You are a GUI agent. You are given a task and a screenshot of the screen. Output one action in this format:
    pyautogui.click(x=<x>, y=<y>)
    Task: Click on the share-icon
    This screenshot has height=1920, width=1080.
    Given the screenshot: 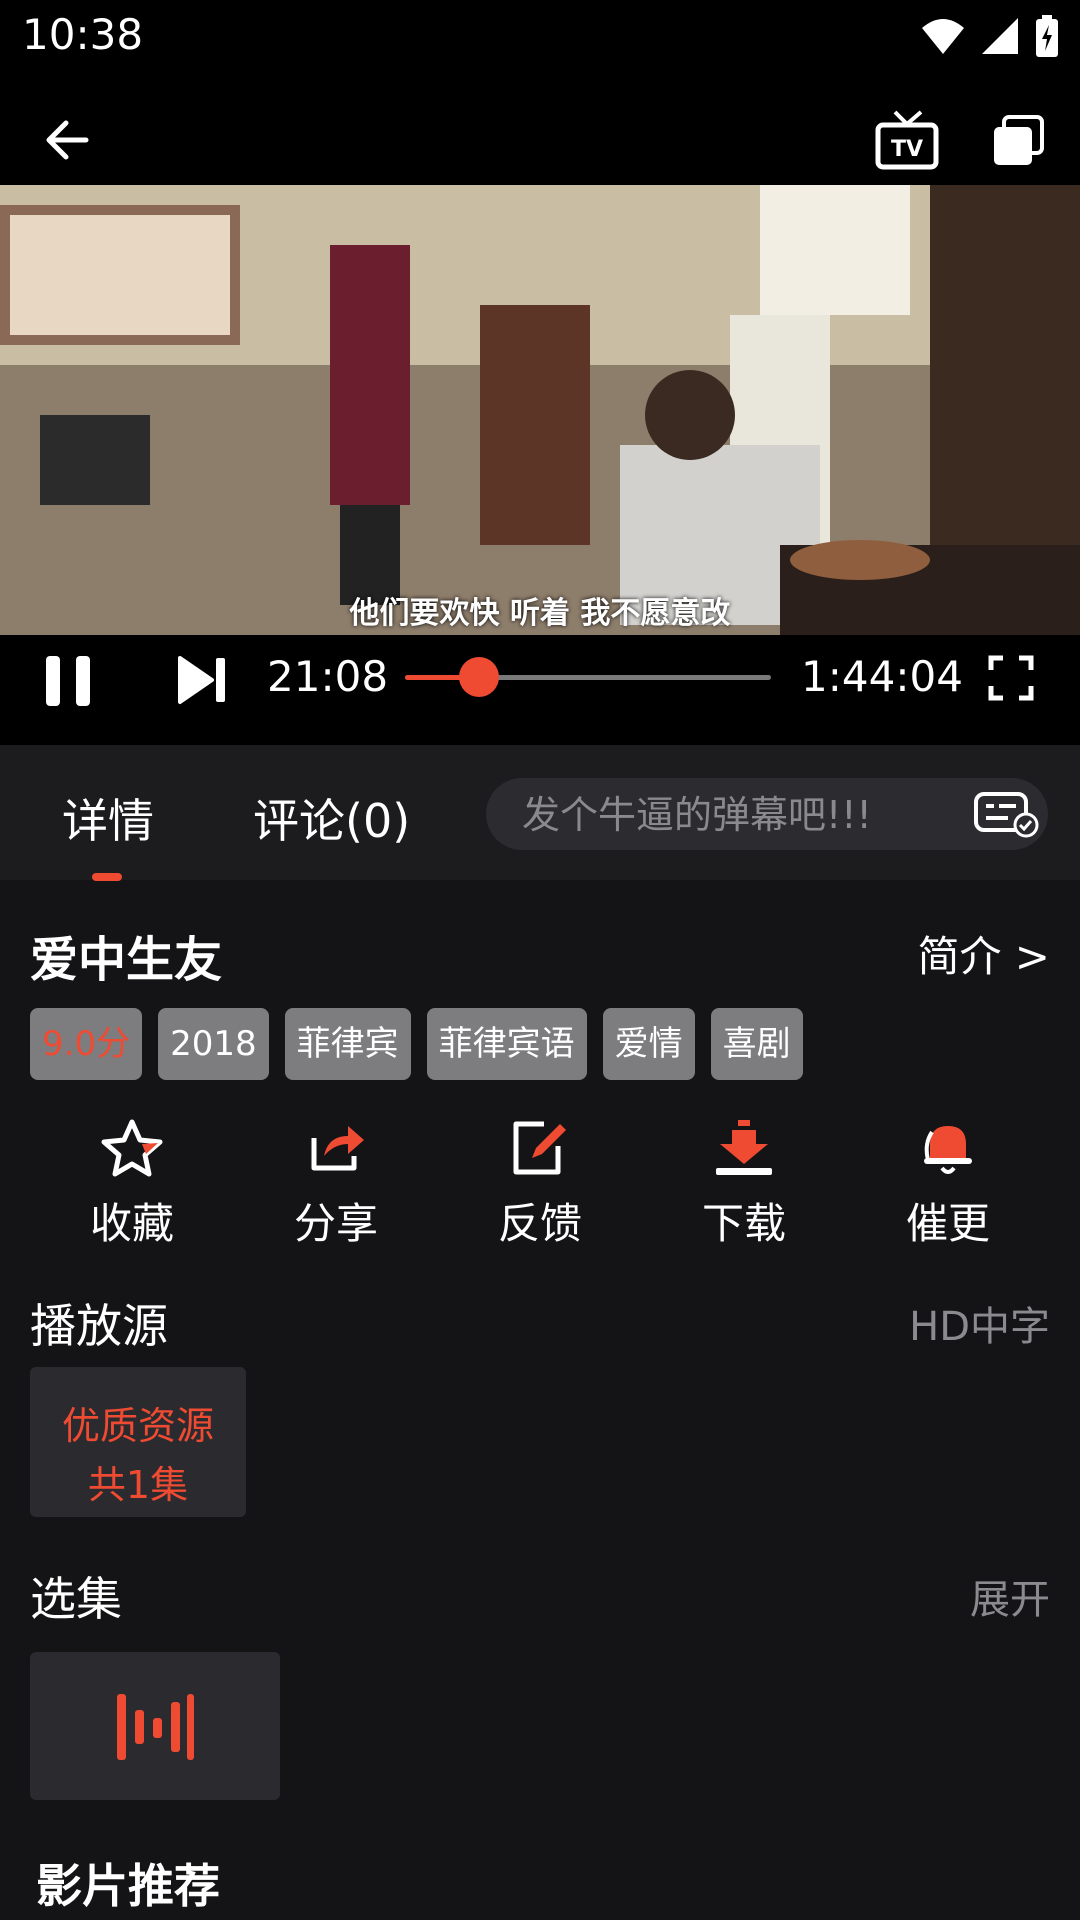 What is the action you would take?
    pyautogui.click(x=337, y=1148)
    